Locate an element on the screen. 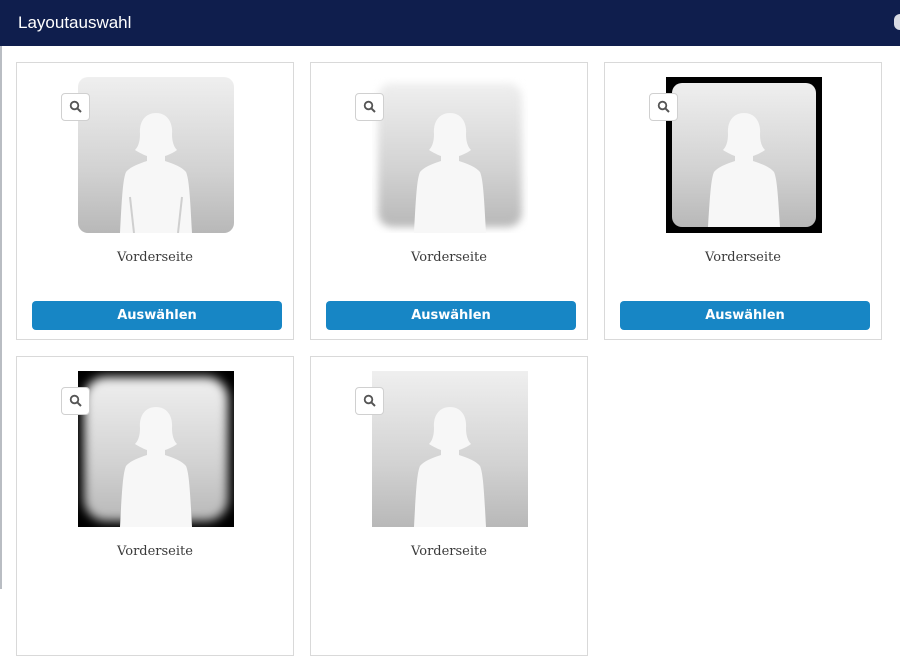  dialog-header: Layoutauswahl is located at coordinates (450, 23).